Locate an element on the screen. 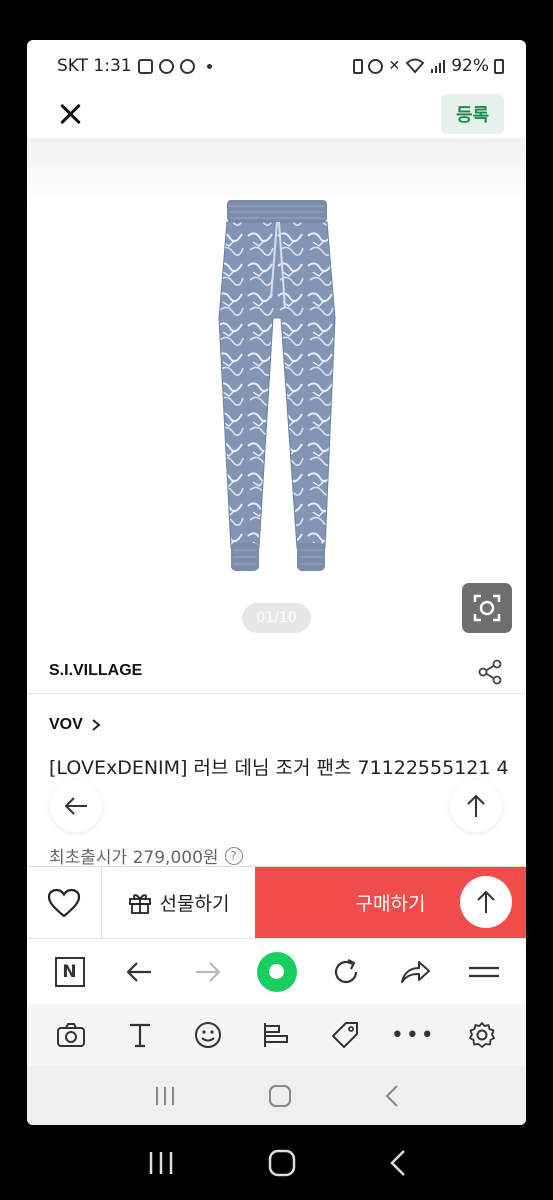 The width and height of the screenshot is (553, 1200). text-format-icon is located at coordinates (139, 1035).